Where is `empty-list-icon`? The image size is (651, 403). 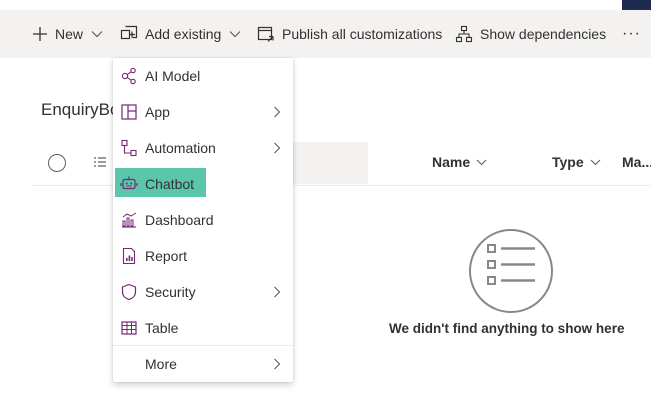 empty-list-icon is located at coordinates (511, 271).